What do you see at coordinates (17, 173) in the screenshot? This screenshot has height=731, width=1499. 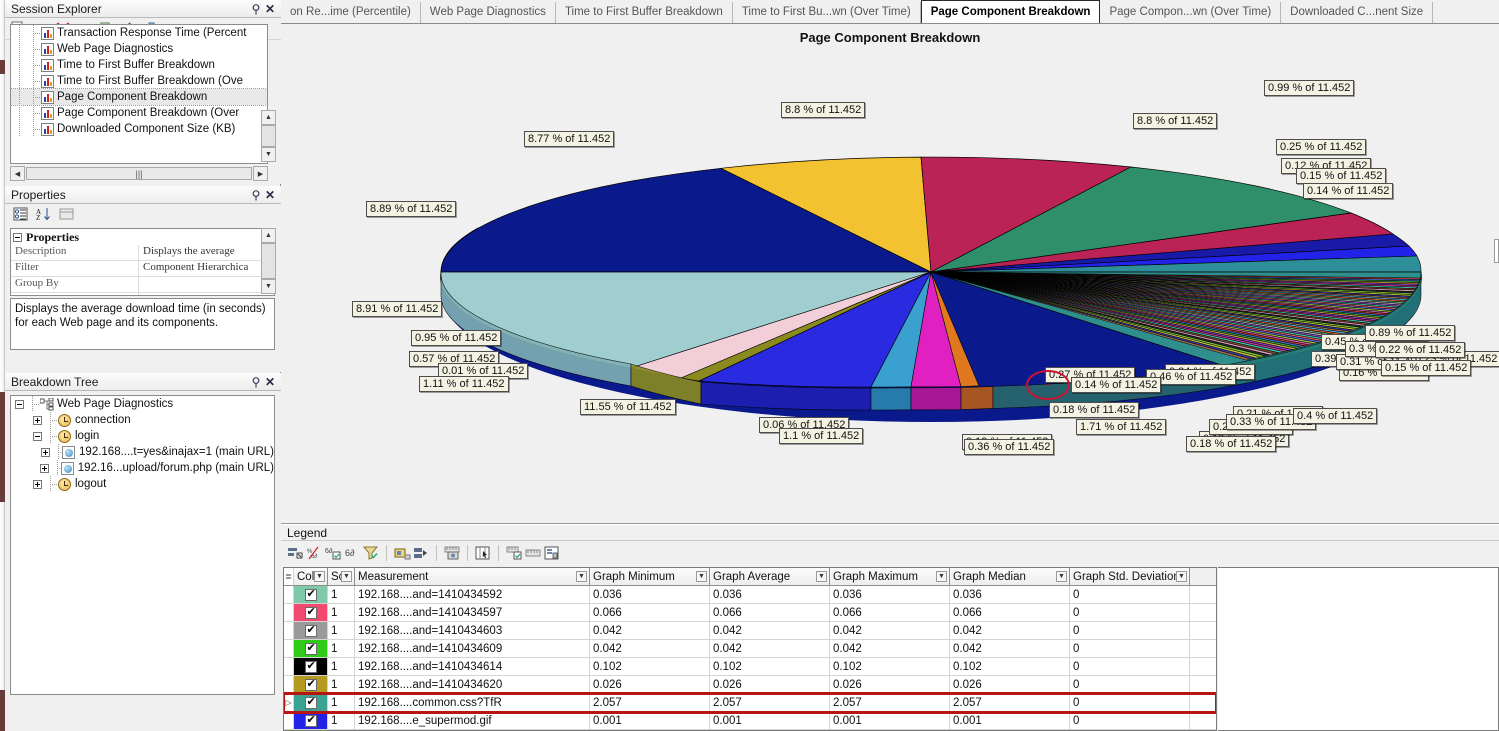 I see `scroll-left-arrow: ◀` at bounding box center [17, 173].